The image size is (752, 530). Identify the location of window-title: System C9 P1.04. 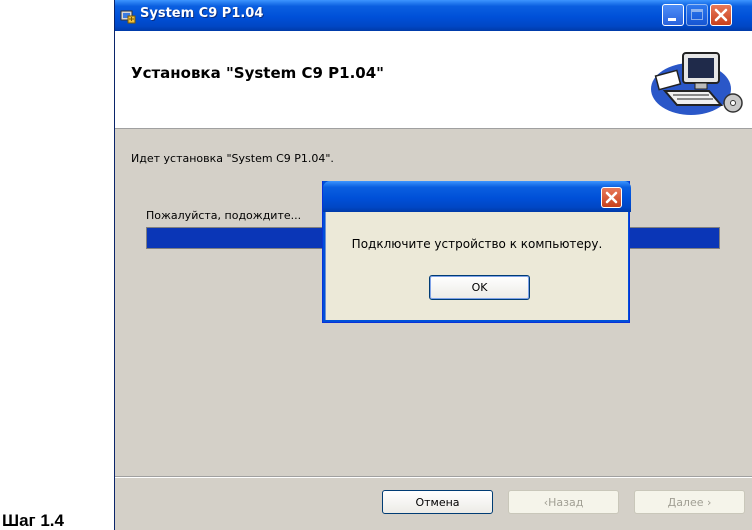
(202, 13).